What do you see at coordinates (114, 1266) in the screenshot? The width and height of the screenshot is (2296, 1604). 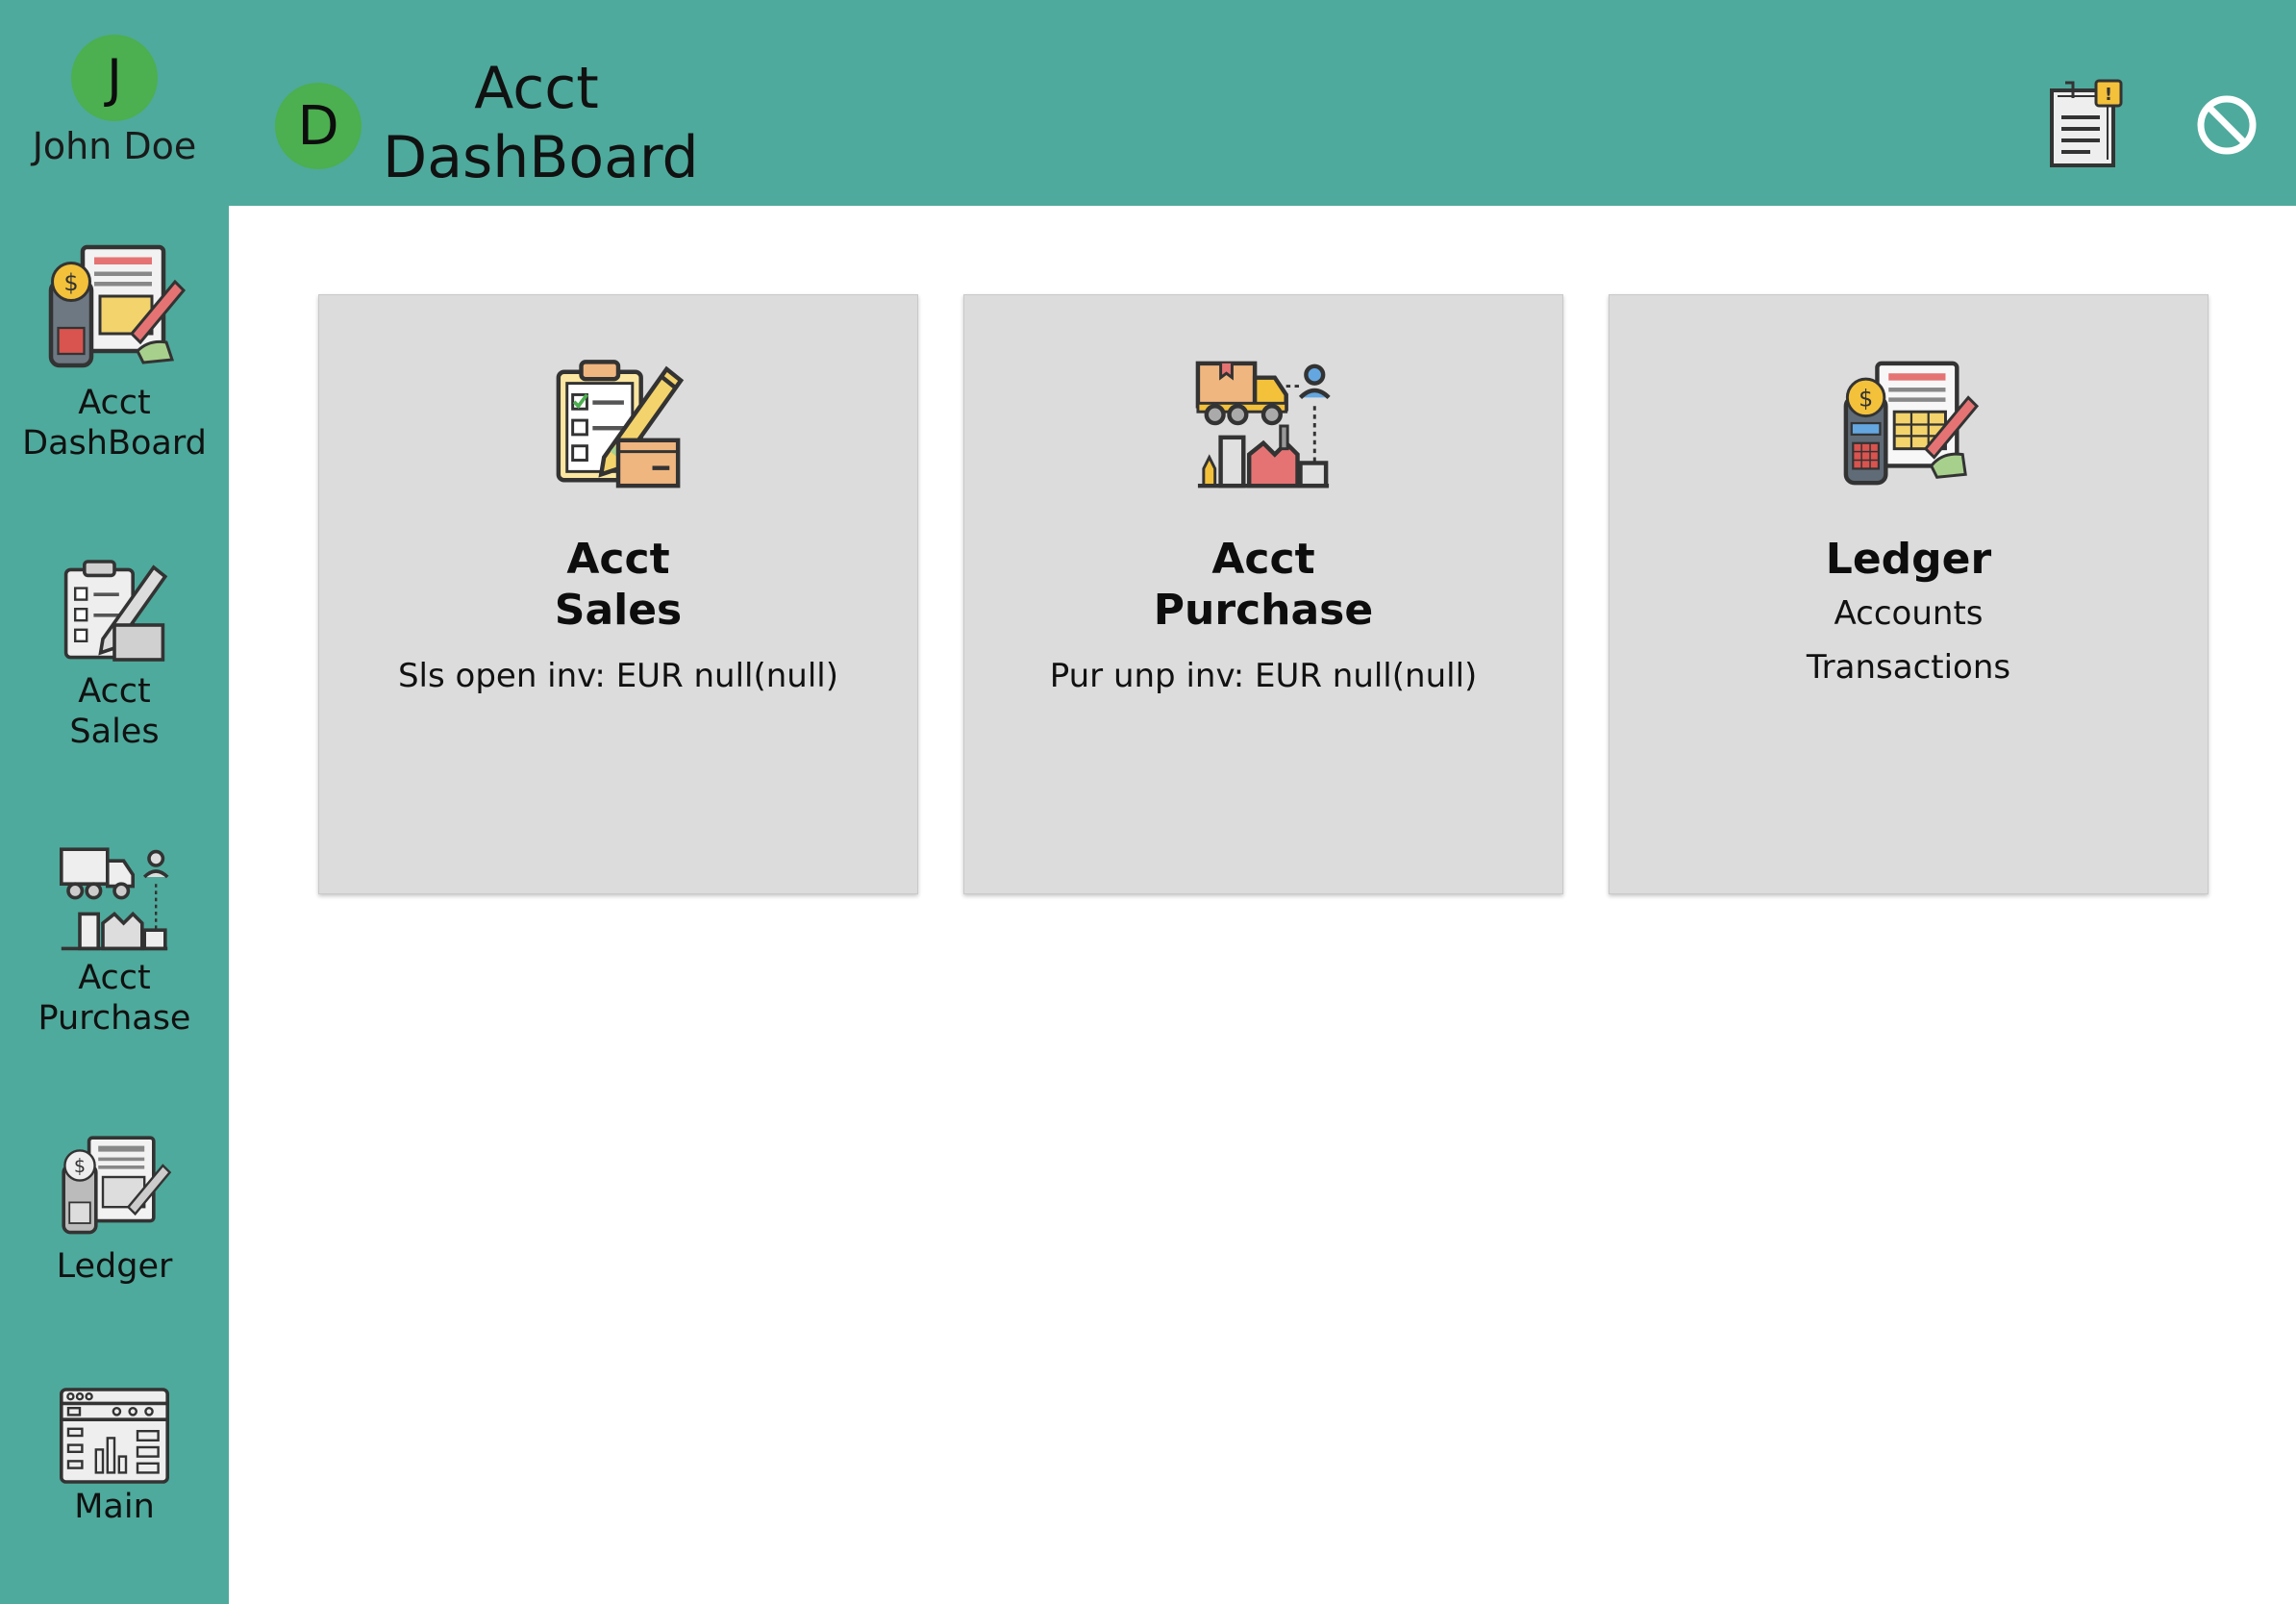 I see `sidebar-item-label: Ledger` at bounding box center [114, 1266].